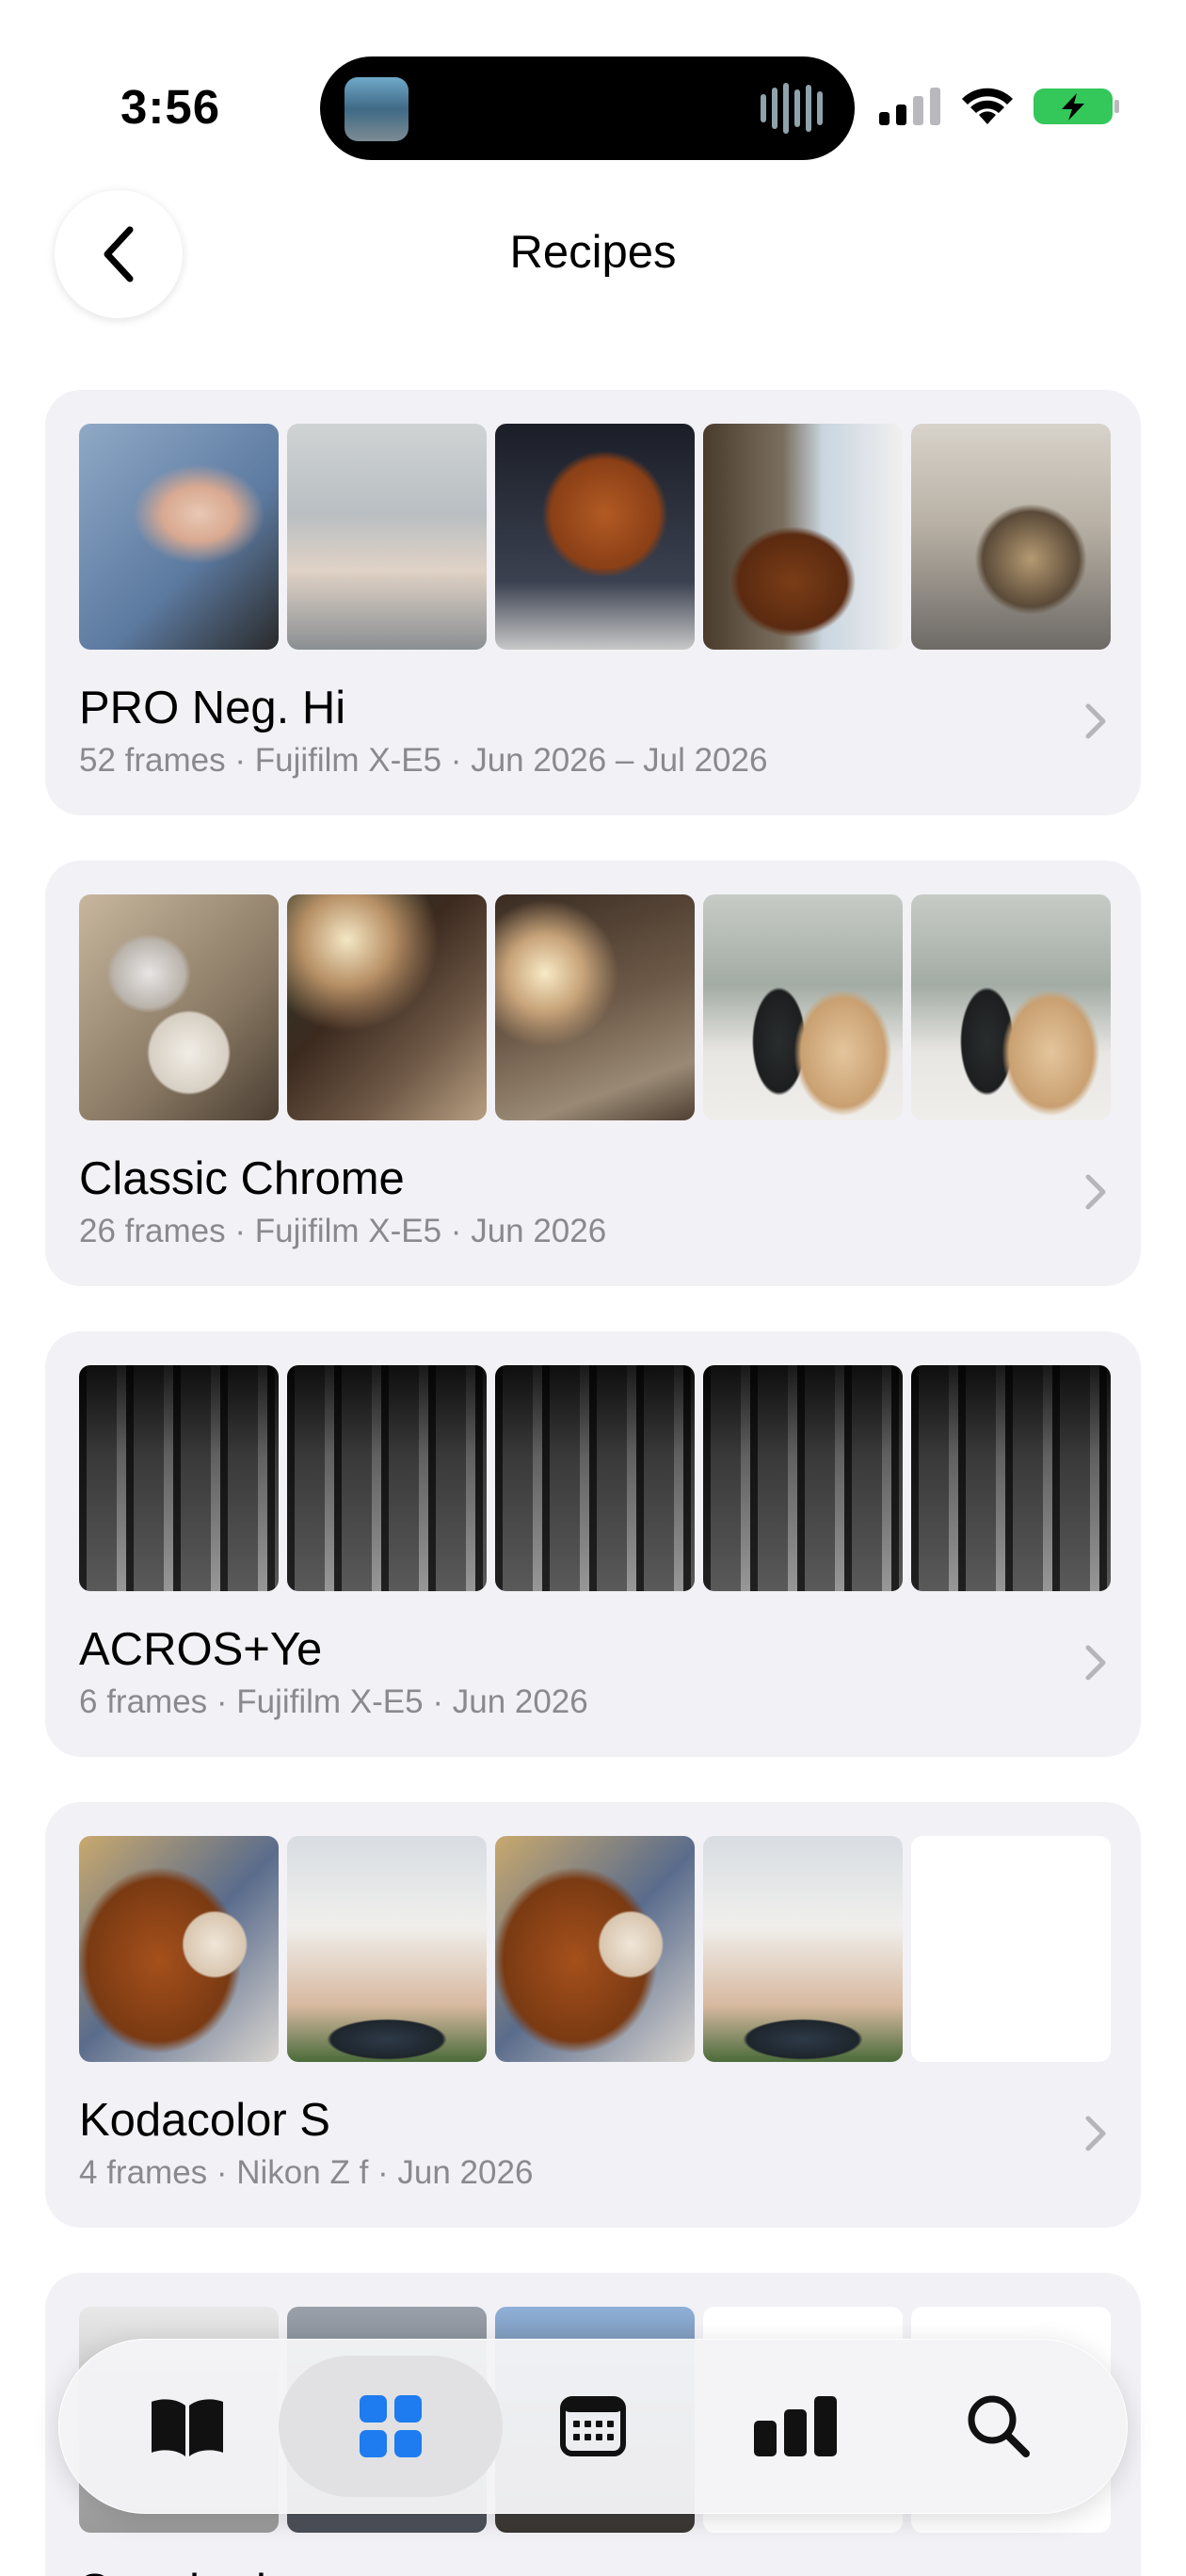 The image size is (1186, 2576). Describe the element at coordinates (242, 1178) in the screenshot. I see `recipe-name: Classic Chrome` at that location.